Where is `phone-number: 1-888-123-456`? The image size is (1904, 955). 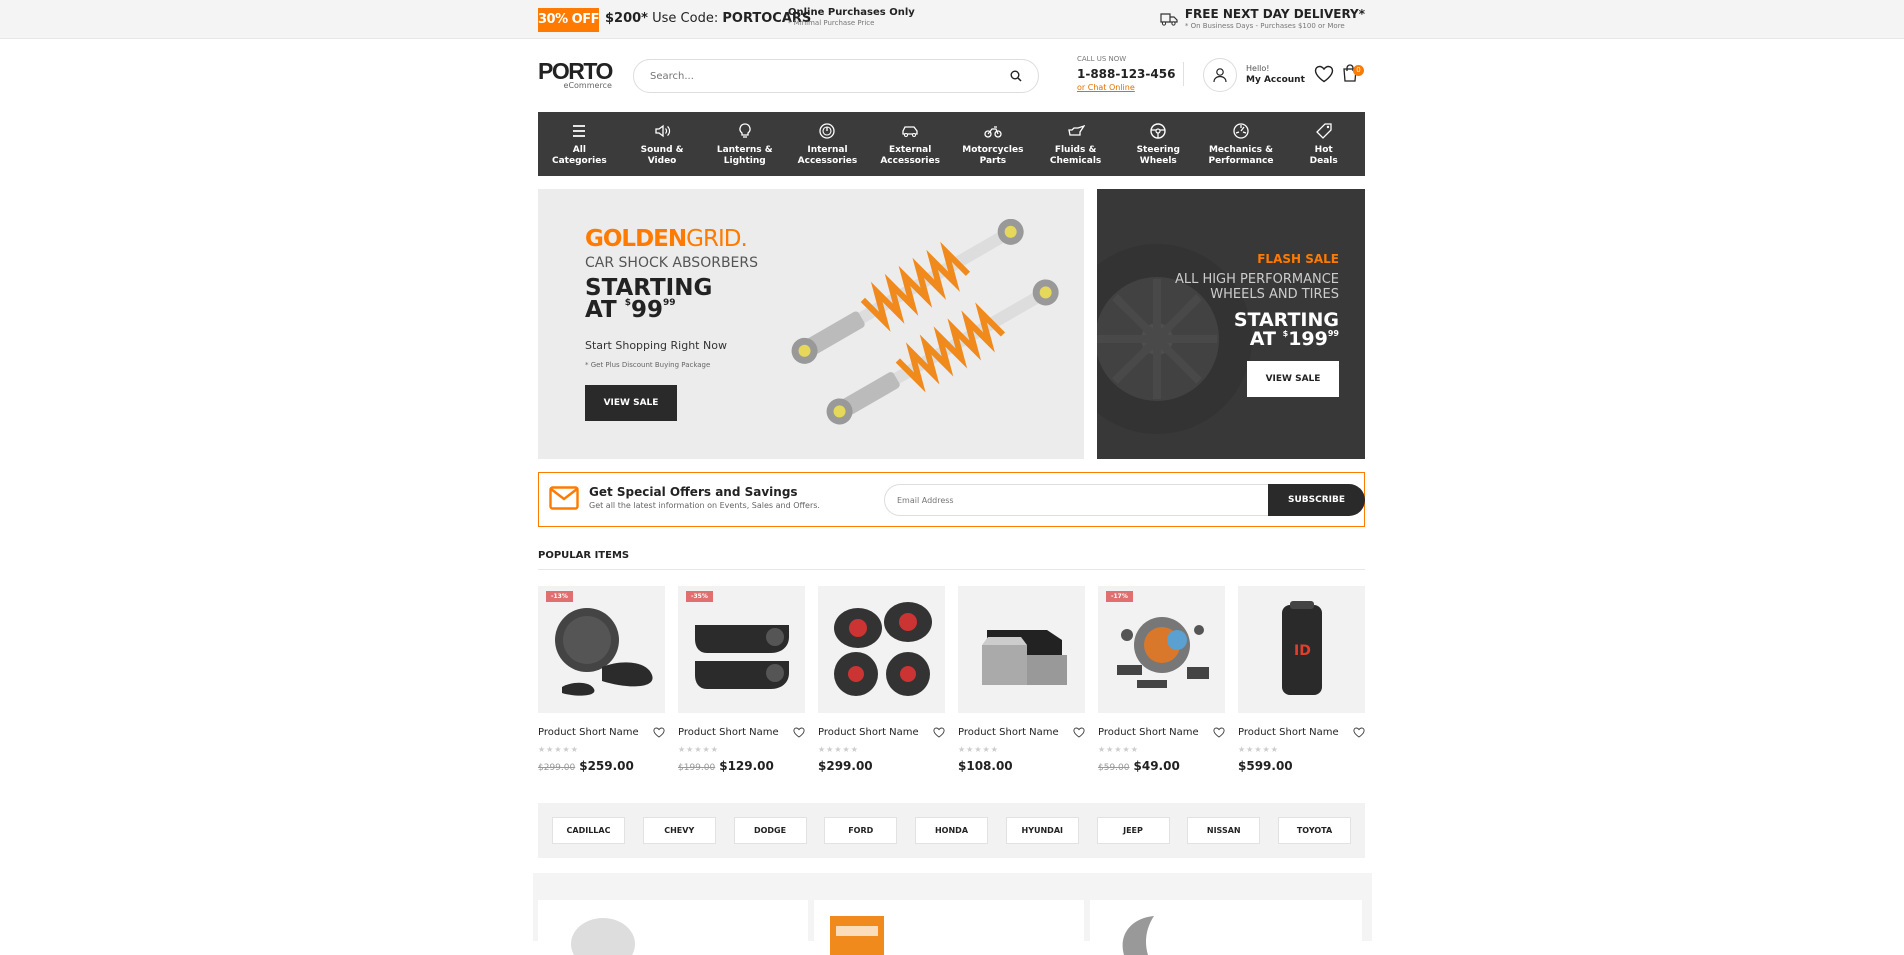
phone-number: 1-888-123-456 is located at coordinates (1126, 74).